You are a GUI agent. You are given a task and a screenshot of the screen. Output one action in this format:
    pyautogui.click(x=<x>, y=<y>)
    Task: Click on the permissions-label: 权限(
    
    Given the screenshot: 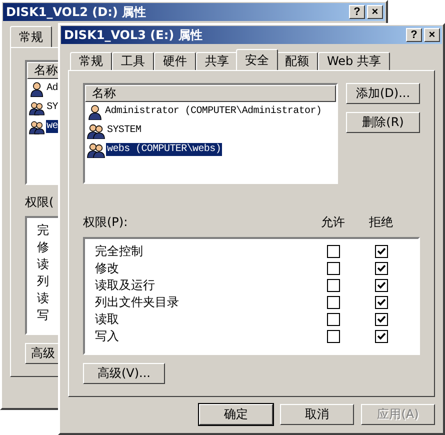 What is the action you would take?
    pyautogui.click(x=40, y=202)
    